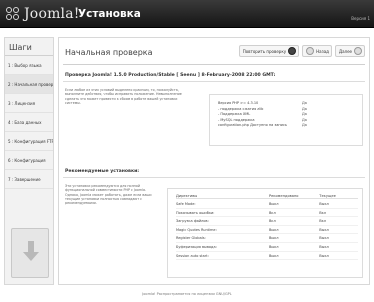 The image size is (374, 302). What do you see at coordinates (29, 84) in the screenshot?
I see `step-precheck: 2 : Начальная проверка` at bounding box center [29, 84].